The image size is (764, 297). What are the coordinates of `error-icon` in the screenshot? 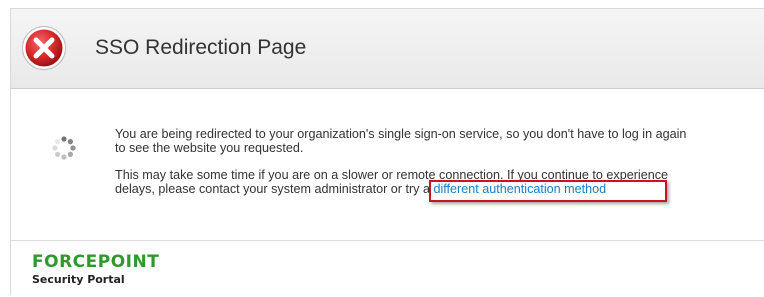 It's located at (44, 48).